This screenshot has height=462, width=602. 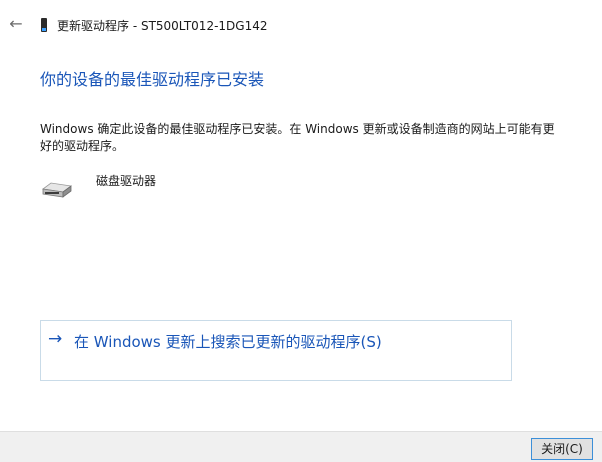 I want to click on title-bar: ← 更新驱动程序 - ST500LT012-1DG142, so click(x=301, y=25).